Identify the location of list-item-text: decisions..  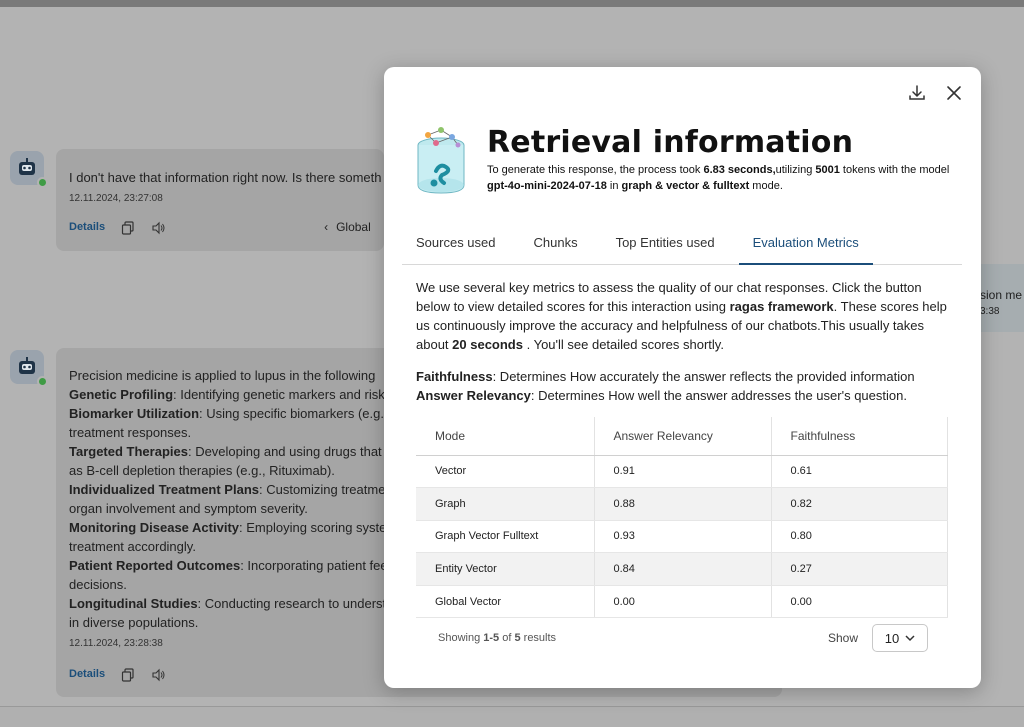
(98, 584).